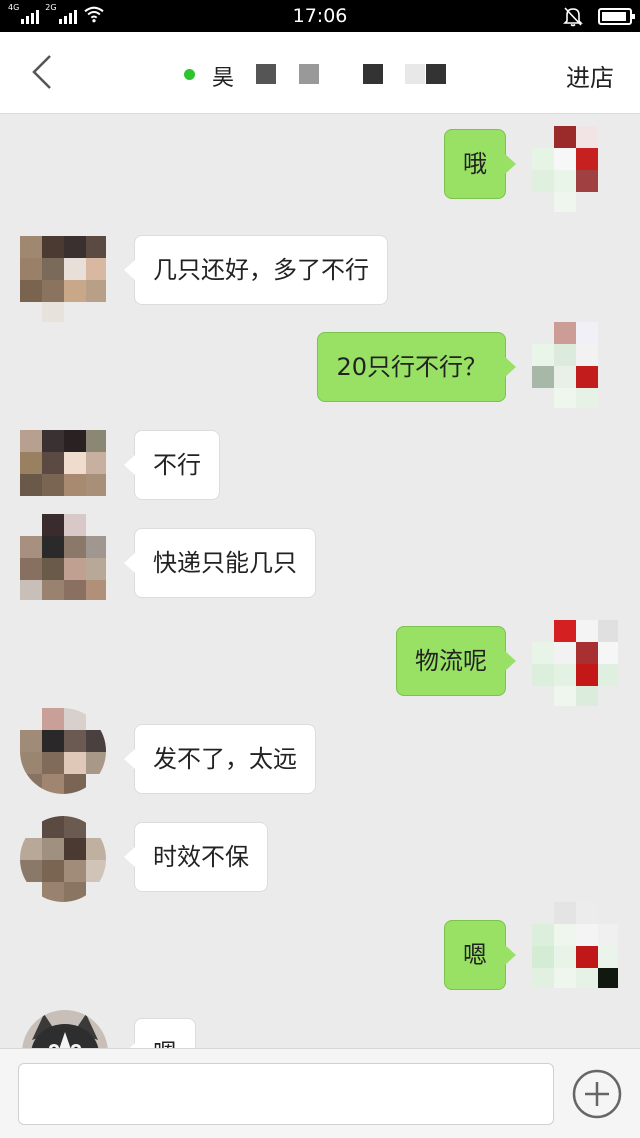  Describe the element at coordinates (220, 759) in the screenshot. I see `message-bubble-received: 发不了，太远` at that location.